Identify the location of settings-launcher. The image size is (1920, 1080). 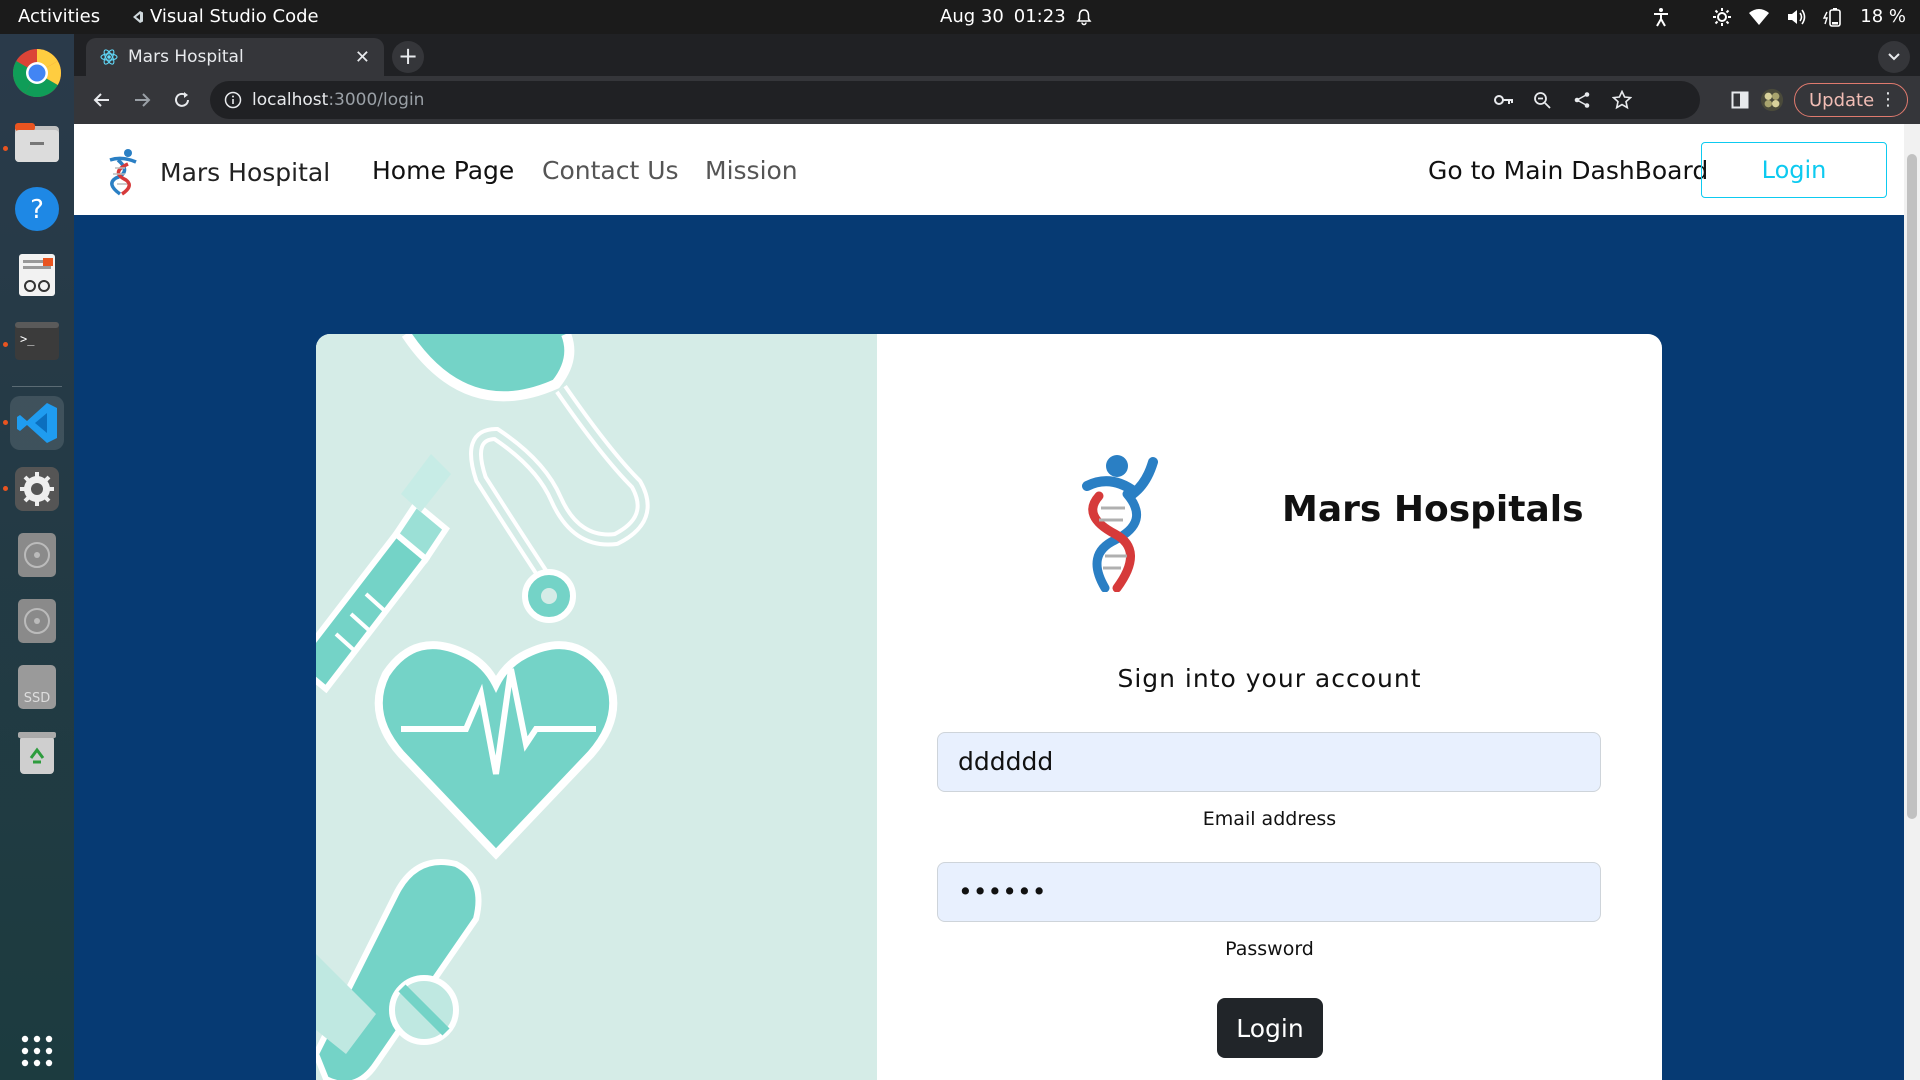
(37, 489).